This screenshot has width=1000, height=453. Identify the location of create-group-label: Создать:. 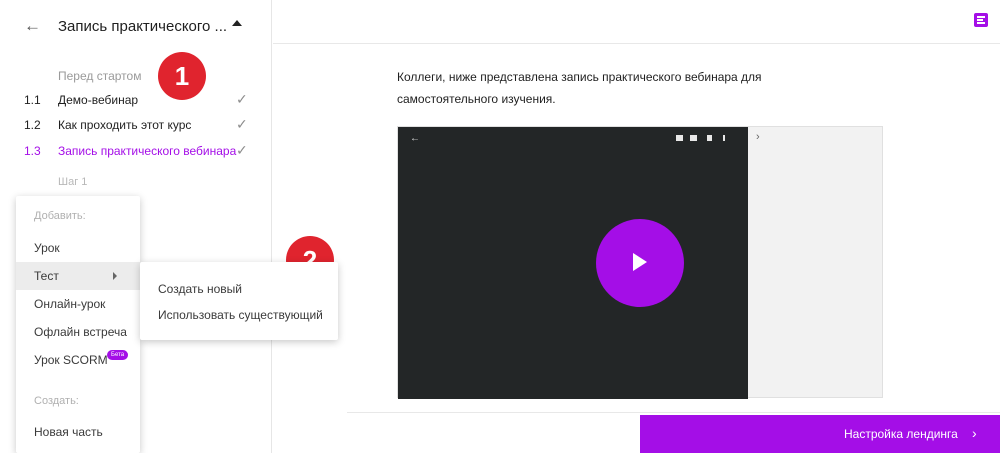
(56, 401).